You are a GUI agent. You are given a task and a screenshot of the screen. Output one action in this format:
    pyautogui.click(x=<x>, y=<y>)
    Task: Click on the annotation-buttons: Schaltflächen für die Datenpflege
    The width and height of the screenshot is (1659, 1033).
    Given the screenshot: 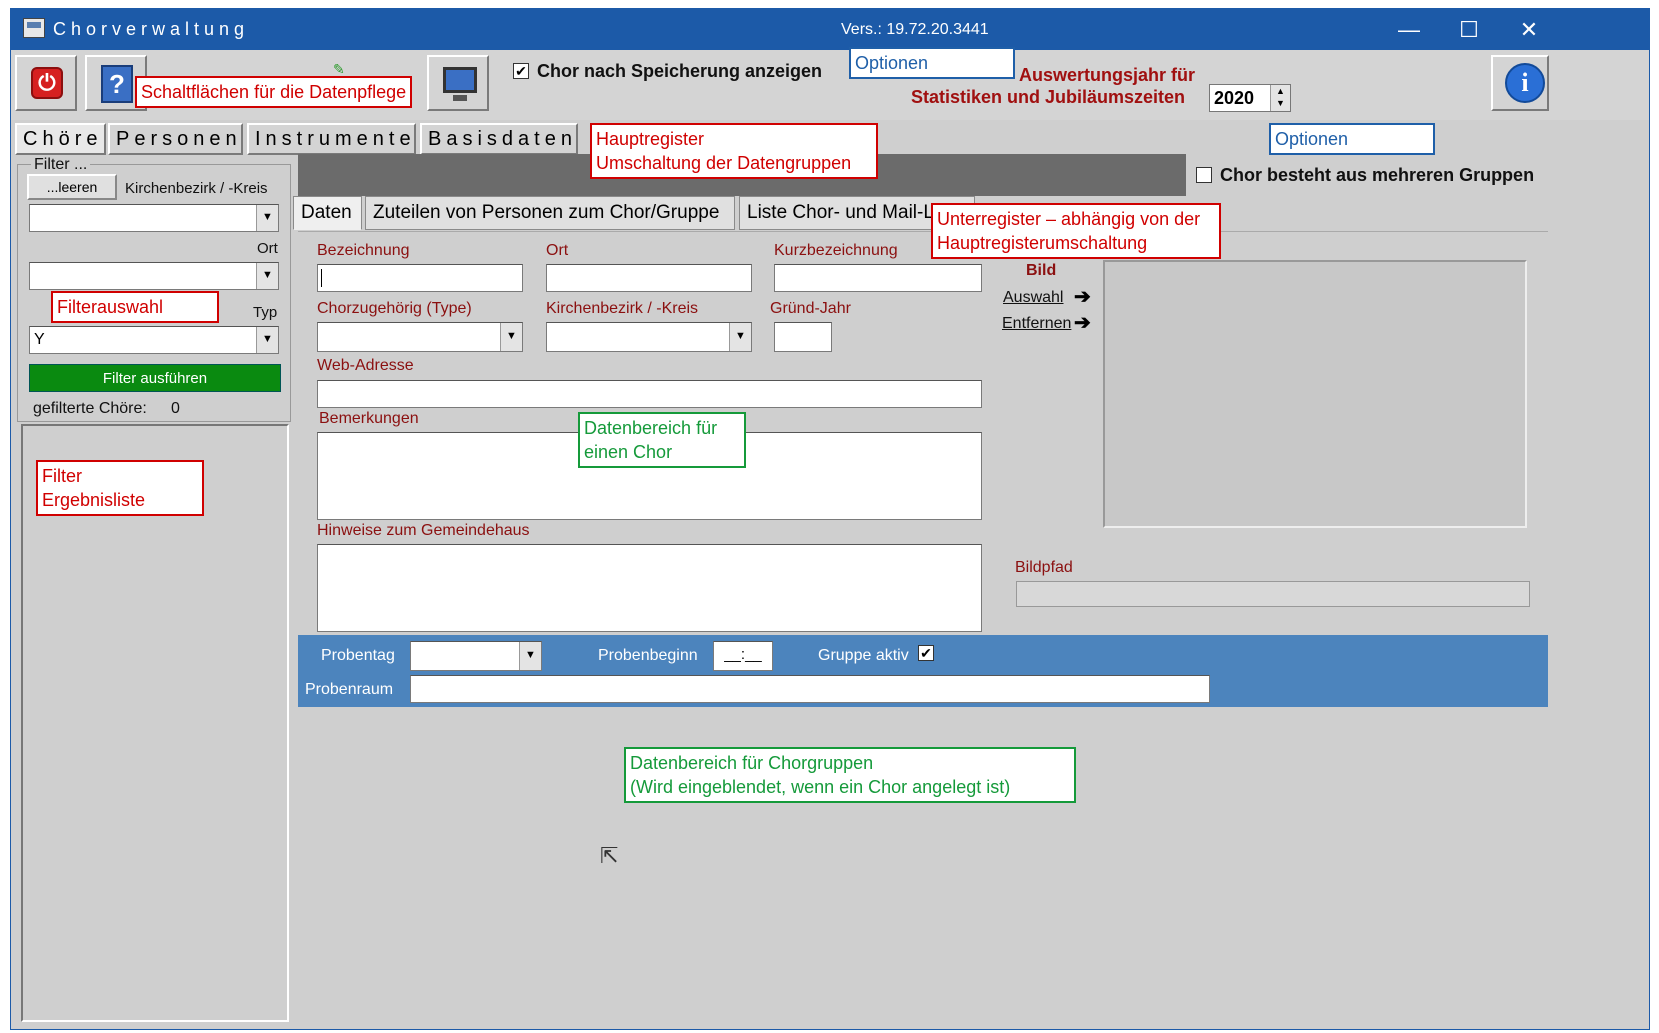 What is the action you would take?
    pyautogui.click(x=274, y=92)
    